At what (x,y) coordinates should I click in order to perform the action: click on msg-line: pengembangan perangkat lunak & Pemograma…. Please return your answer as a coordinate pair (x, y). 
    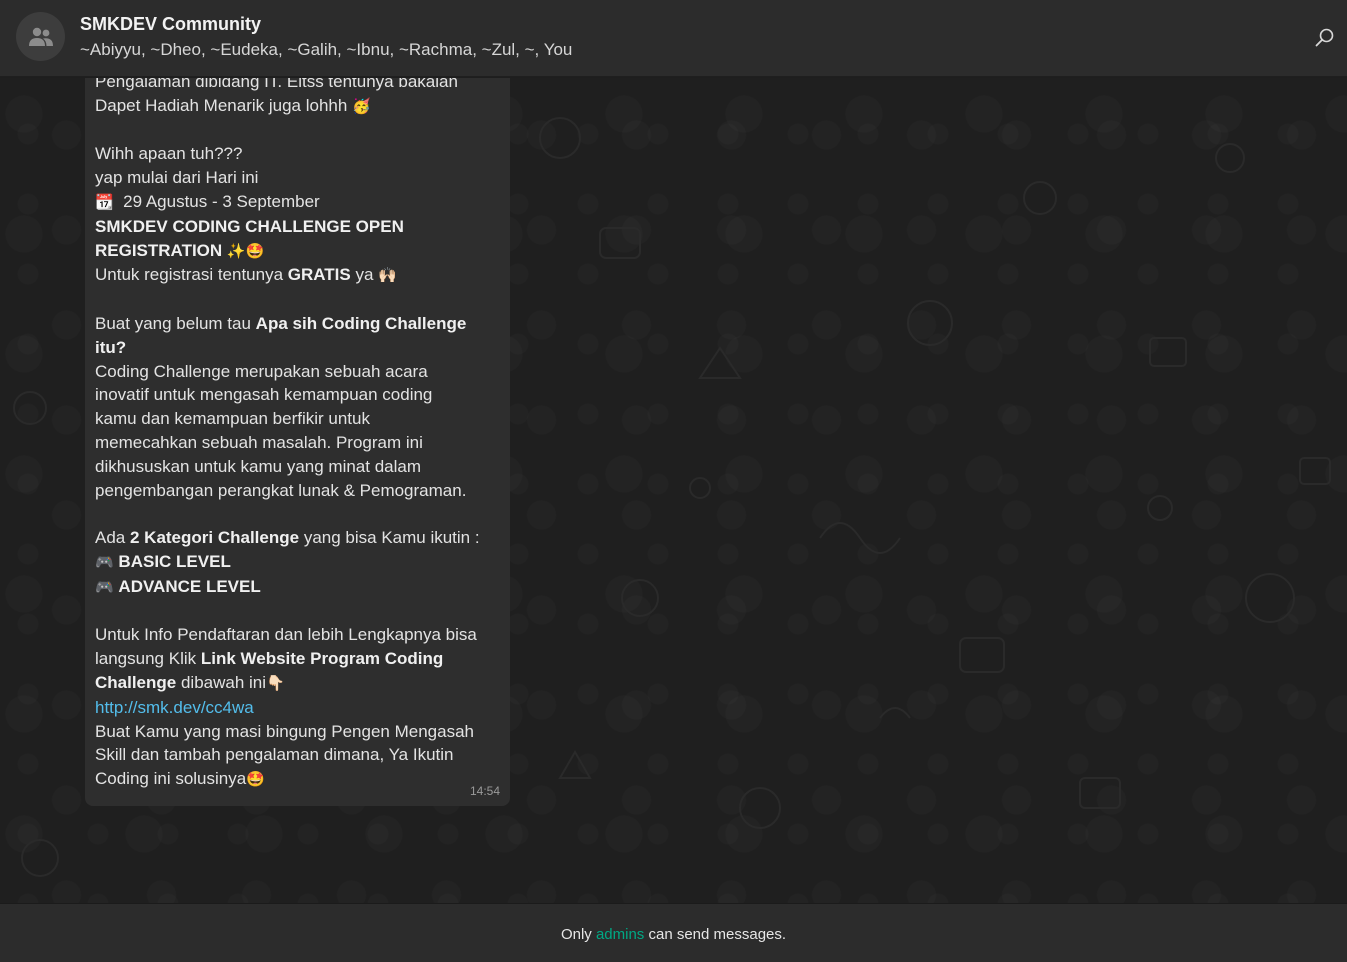
    Looking at the image, I should click on (281, 490).